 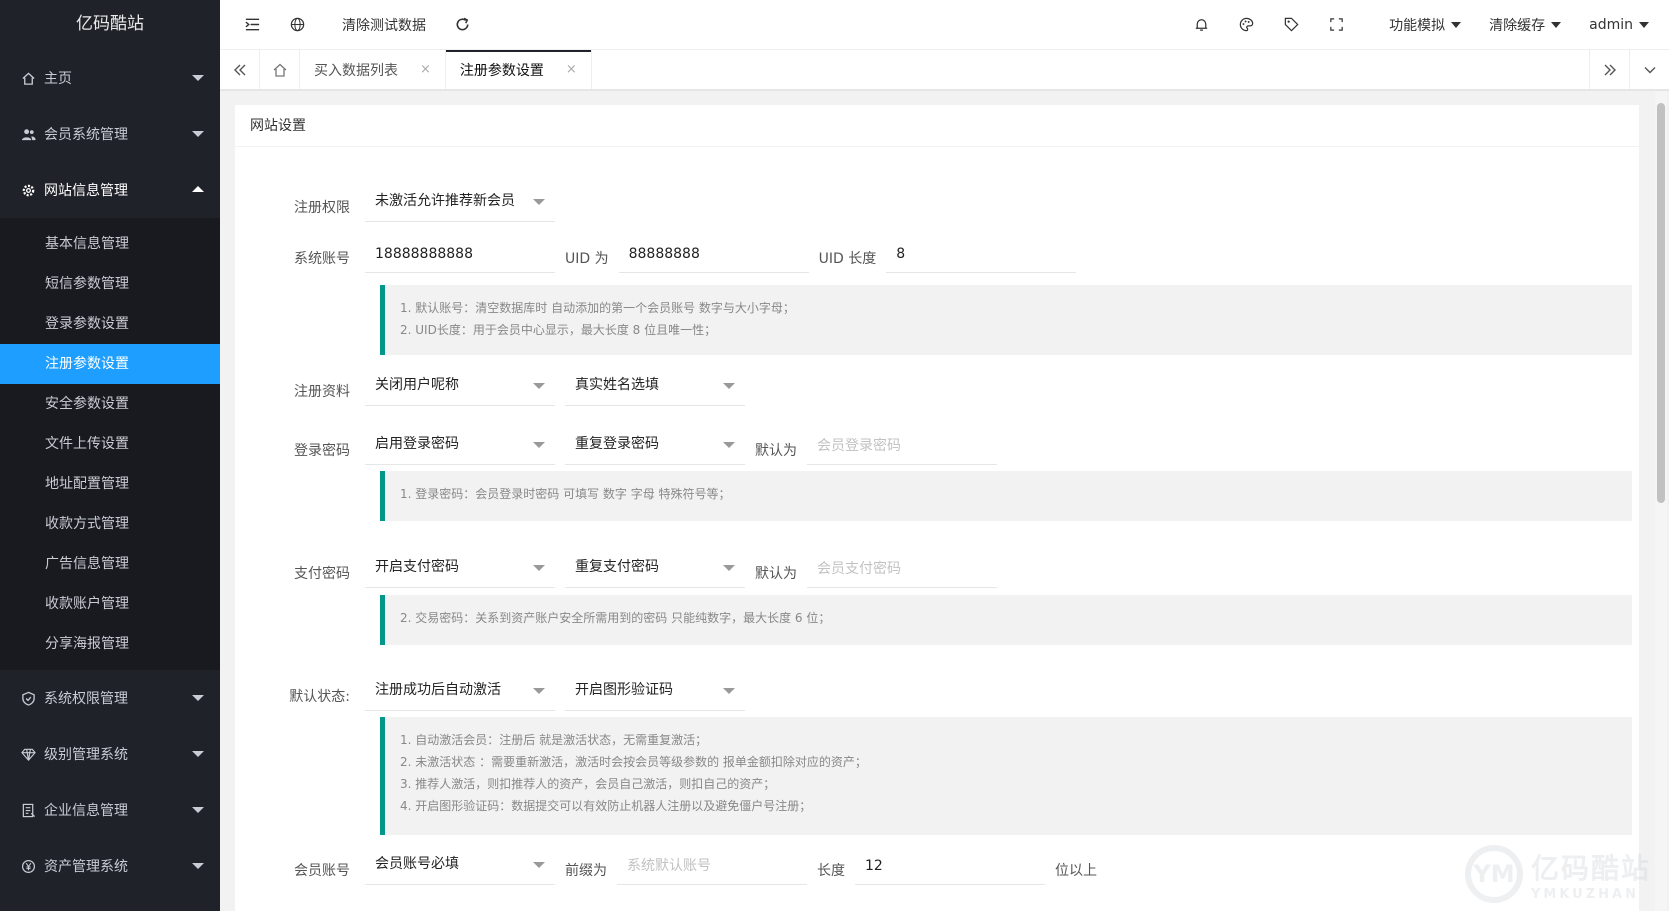 What do you see at coordinates (110, 364) in the screenshot?
I see `sidebar-item-register-params: 注册参数设置` at bounding box center [110, 364].